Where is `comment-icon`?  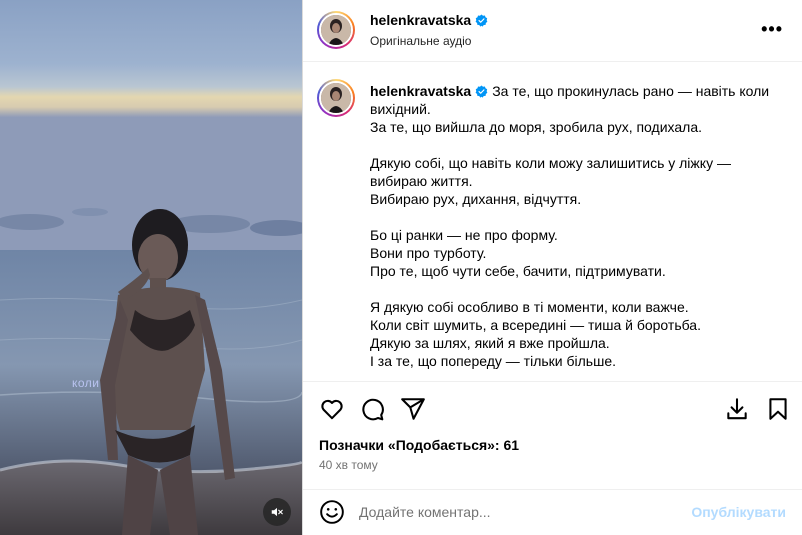
comment-icon is located at coordinates (372, 409).